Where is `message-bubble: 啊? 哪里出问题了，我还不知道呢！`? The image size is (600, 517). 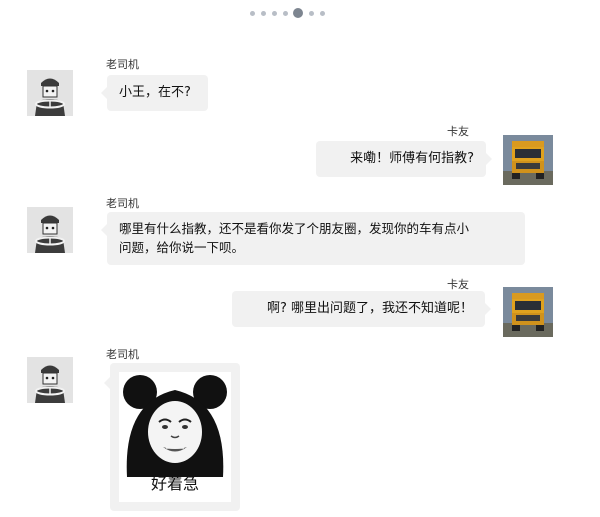
message-bubble: 啊? 哪里出问题了，我还不知道呢！ is located at coordinates (361, 309).